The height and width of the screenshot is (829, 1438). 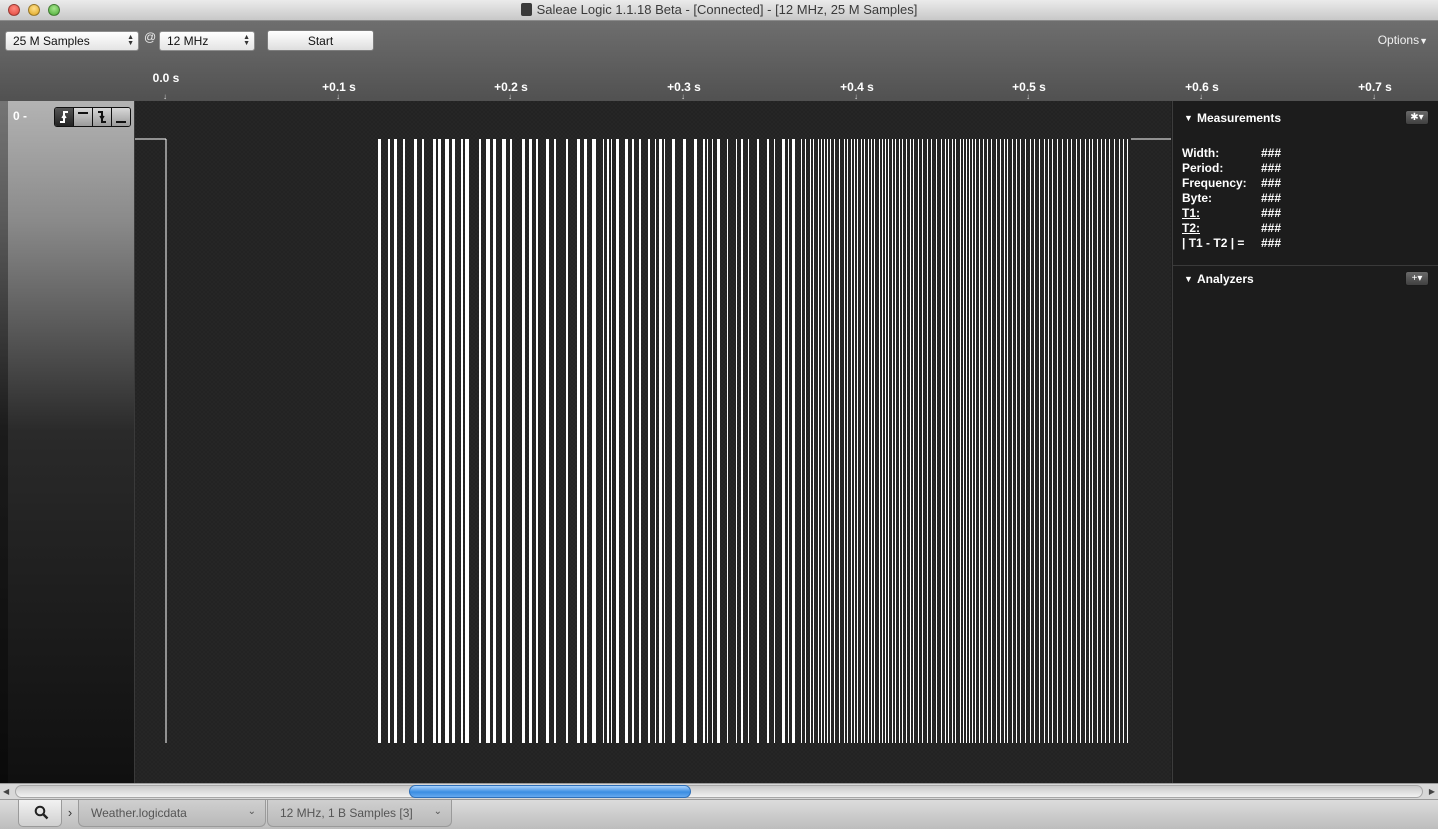 I want to click on falling-edge-trigger-button, so click(x=102, y=117).